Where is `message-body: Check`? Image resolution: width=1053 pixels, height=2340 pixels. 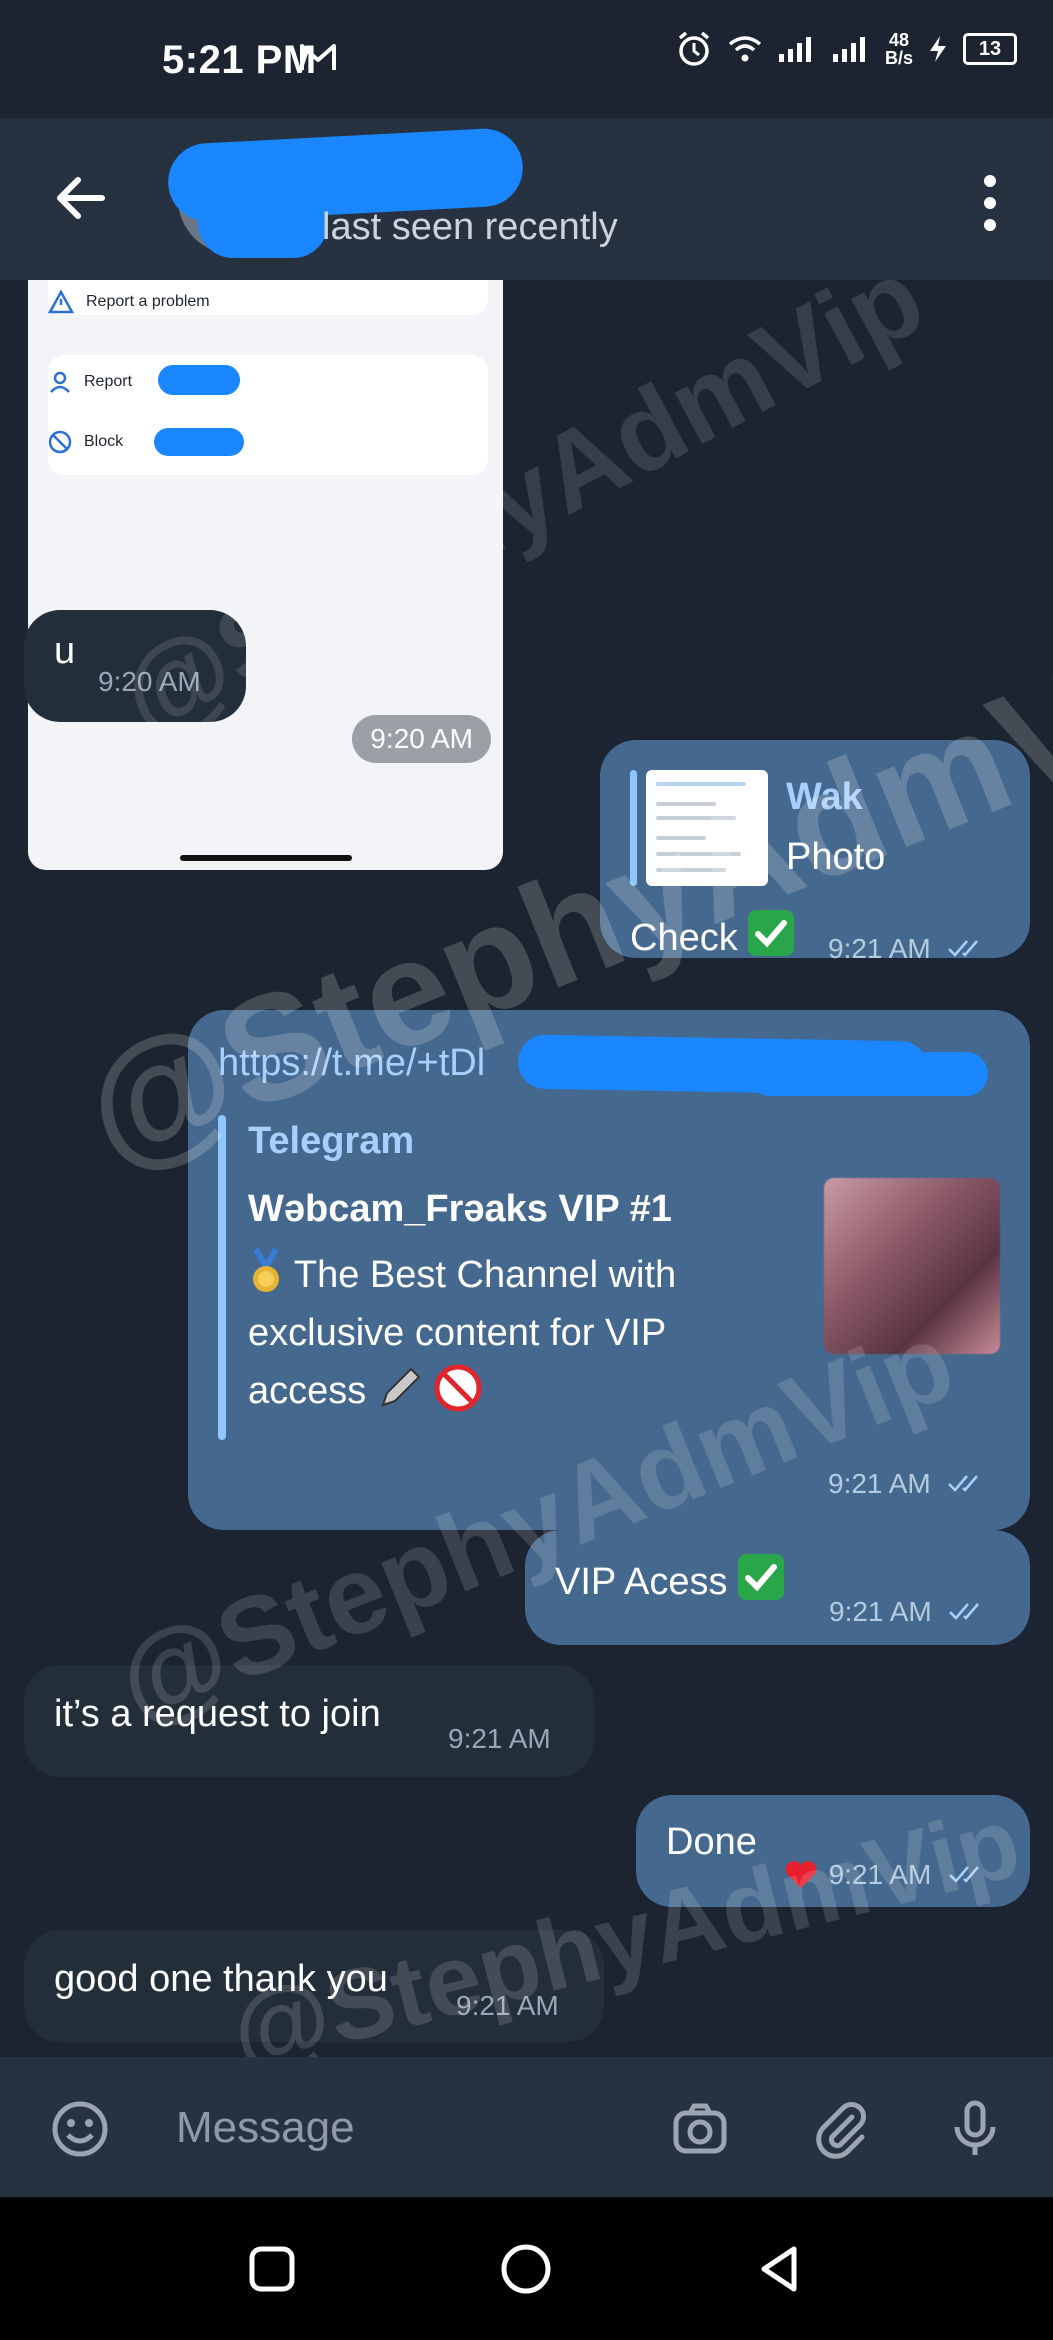 message-body: Check is located at coordinates (712, 935).